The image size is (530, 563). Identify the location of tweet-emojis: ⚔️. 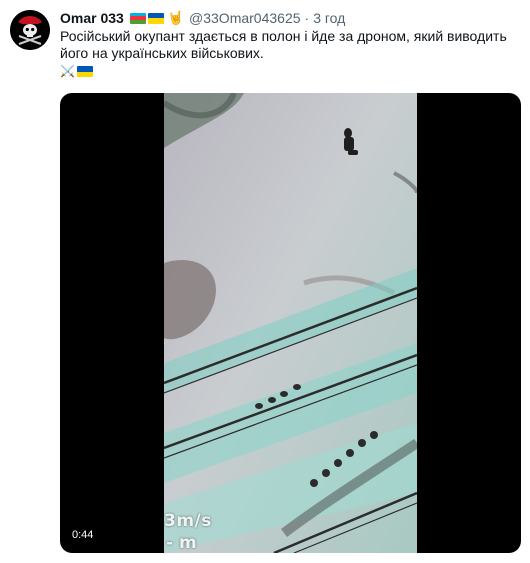
(290, 71).